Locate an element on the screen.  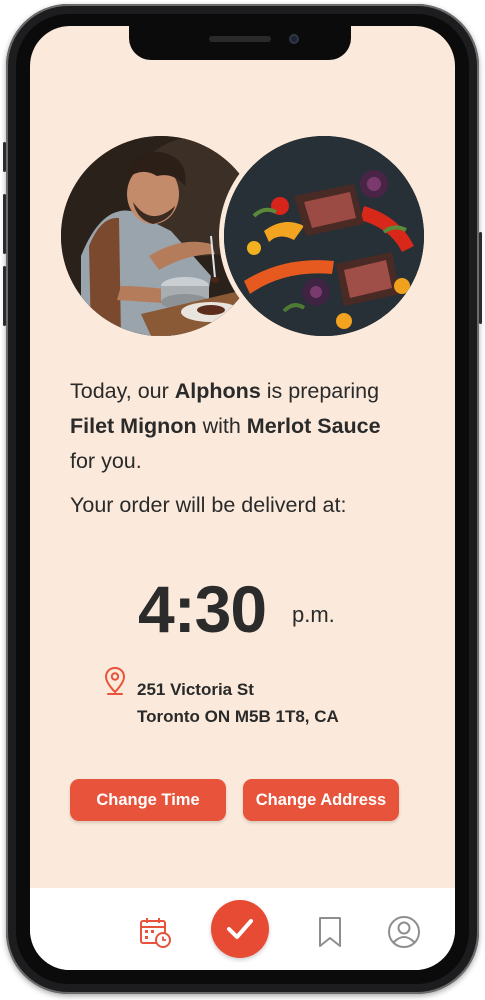
profile-icon is located at coordinates (404, 932).